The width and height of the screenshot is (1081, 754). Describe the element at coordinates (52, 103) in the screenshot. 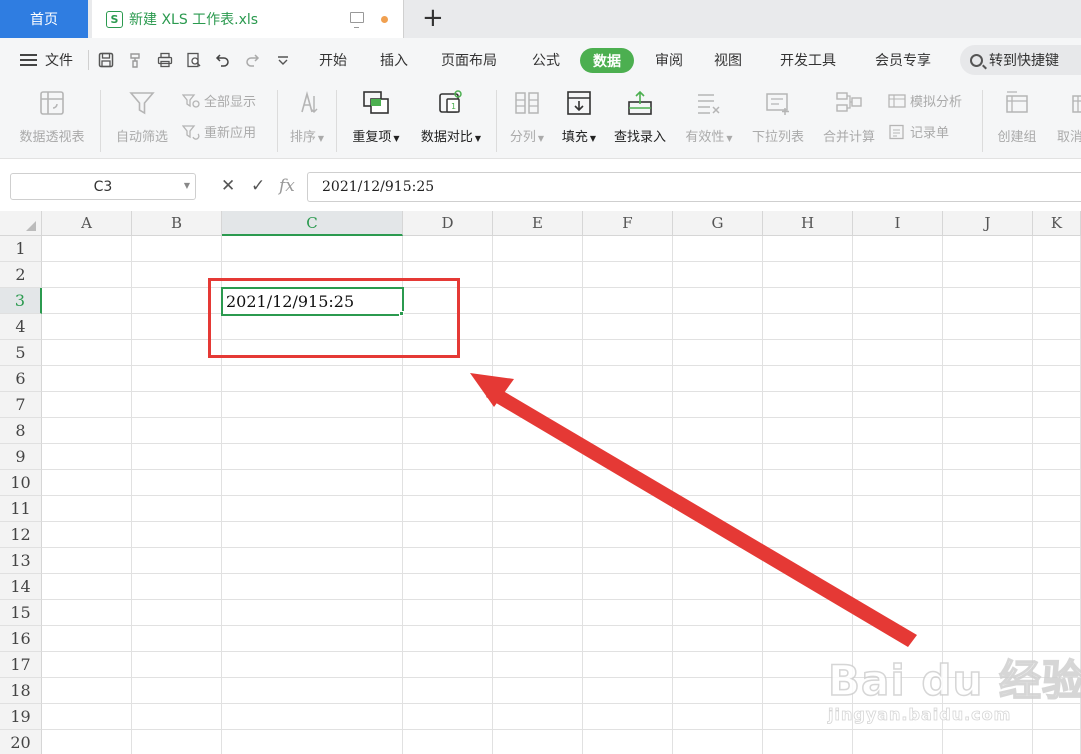

I see `pivot-table-icon` at that location.